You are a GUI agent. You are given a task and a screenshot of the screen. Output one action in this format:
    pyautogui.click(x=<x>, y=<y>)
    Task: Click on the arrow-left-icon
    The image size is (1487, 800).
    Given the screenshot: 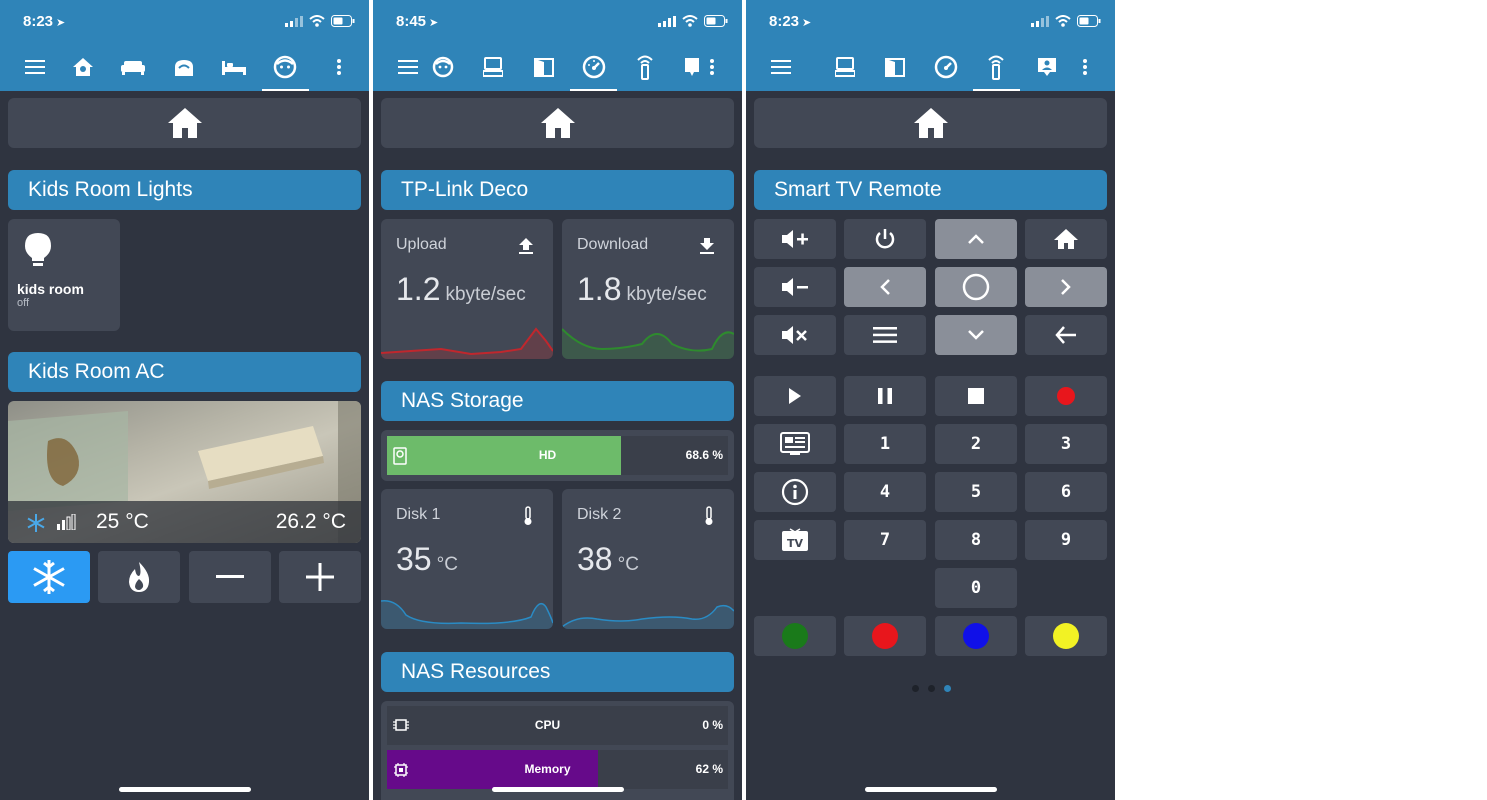 What is the action you would take?
    pyautogui.click(x=1065, y=335)
    